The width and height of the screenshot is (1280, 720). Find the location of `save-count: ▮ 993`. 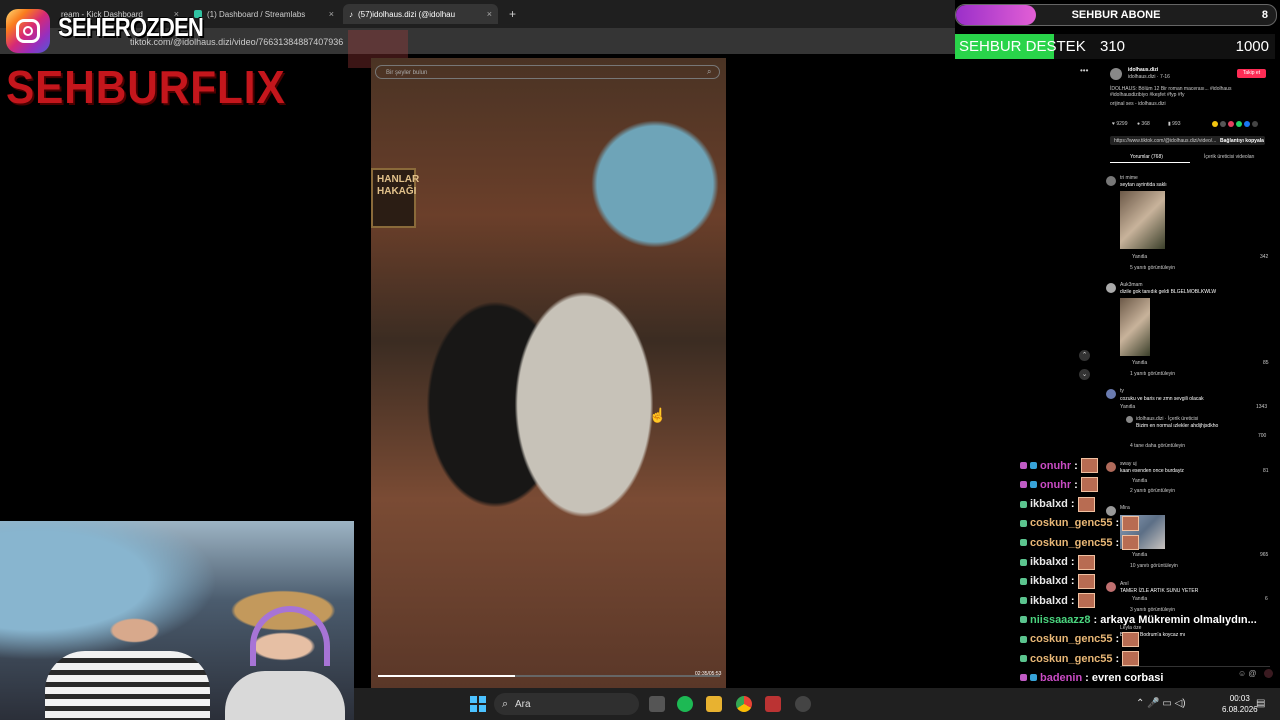

save-count: ▮ 993 is located at coordinates (1174, 124).